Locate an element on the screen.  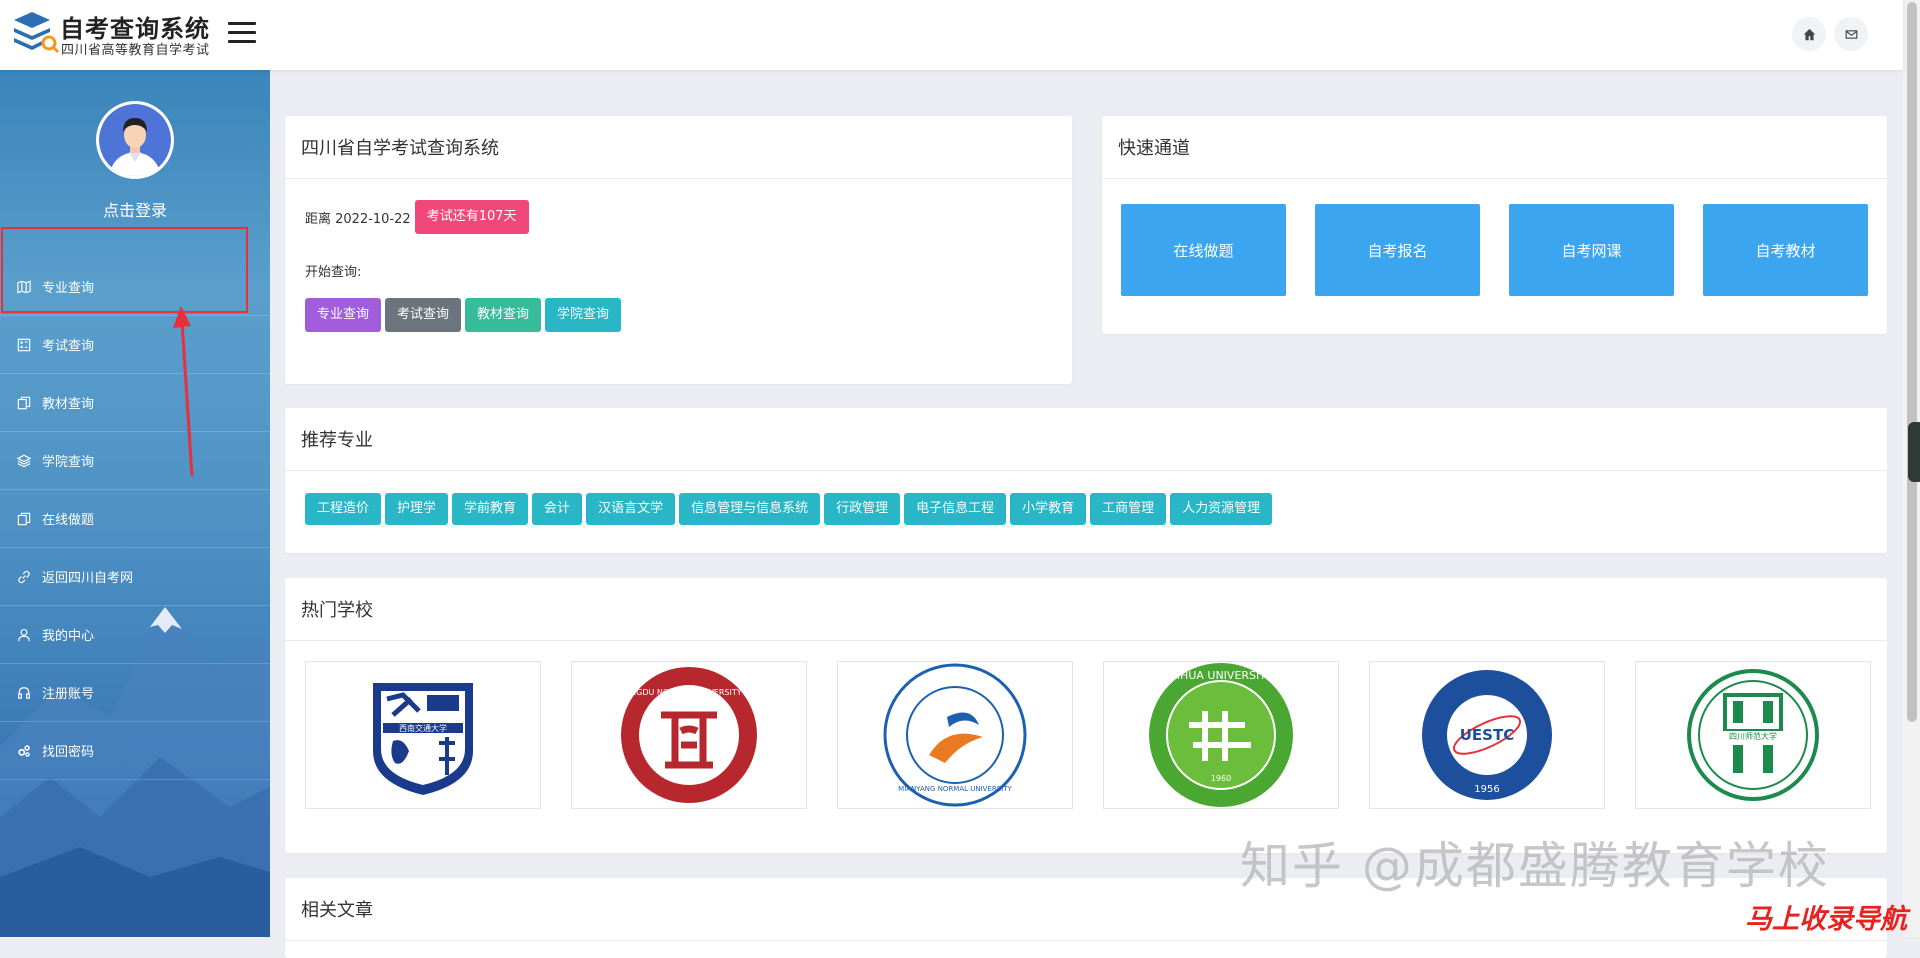
school-card-cdnu: CHENGDU NORMAL UNIVERSITY 1955 is located at coordinates (689, 735).